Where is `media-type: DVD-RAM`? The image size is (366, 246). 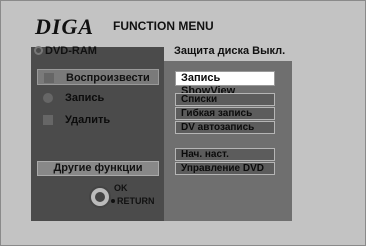
media-type: DVD-RAM is located at coordinates (65, 51).